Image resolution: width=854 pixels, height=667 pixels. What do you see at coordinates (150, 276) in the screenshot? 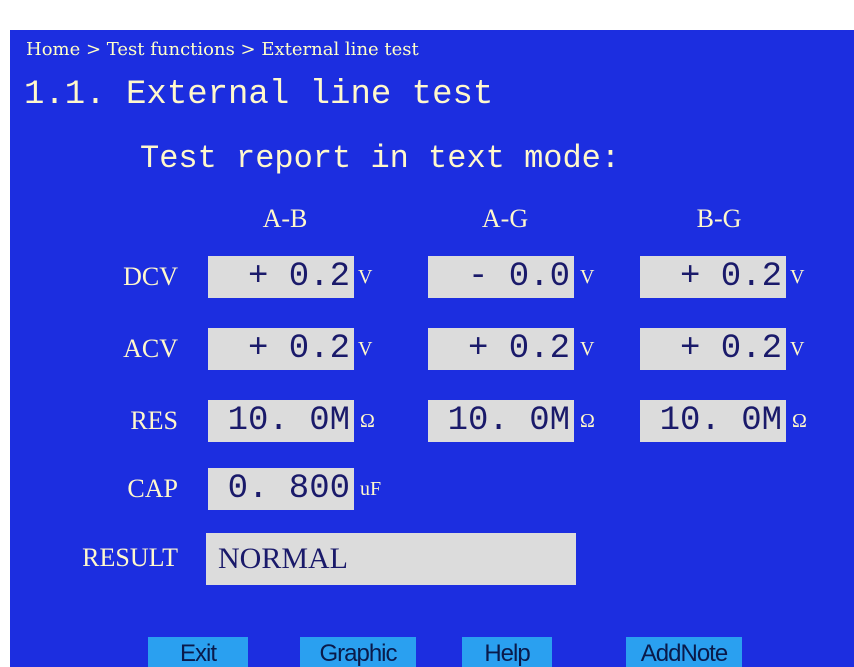
I see `row-label-dcv: DCV` at bounding box center [150, 276].